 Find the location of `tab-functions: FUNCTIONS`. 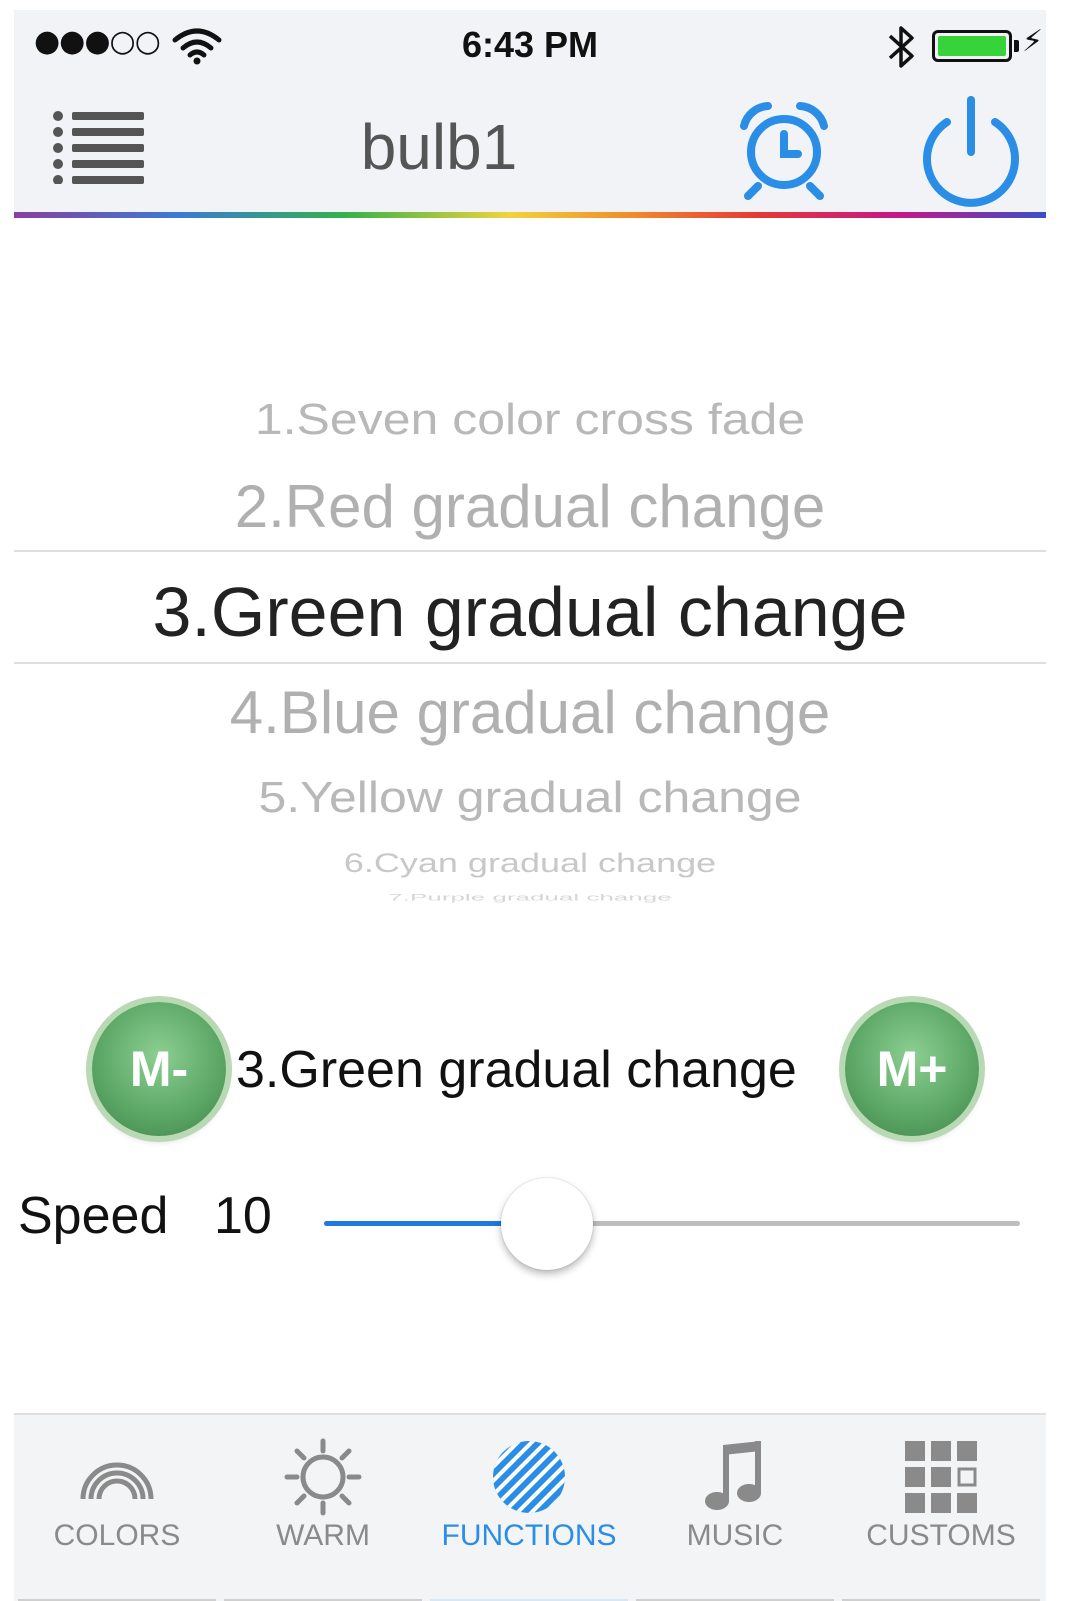

tab-functions: FUNCTIONS is located at coordinates (529, 1508).